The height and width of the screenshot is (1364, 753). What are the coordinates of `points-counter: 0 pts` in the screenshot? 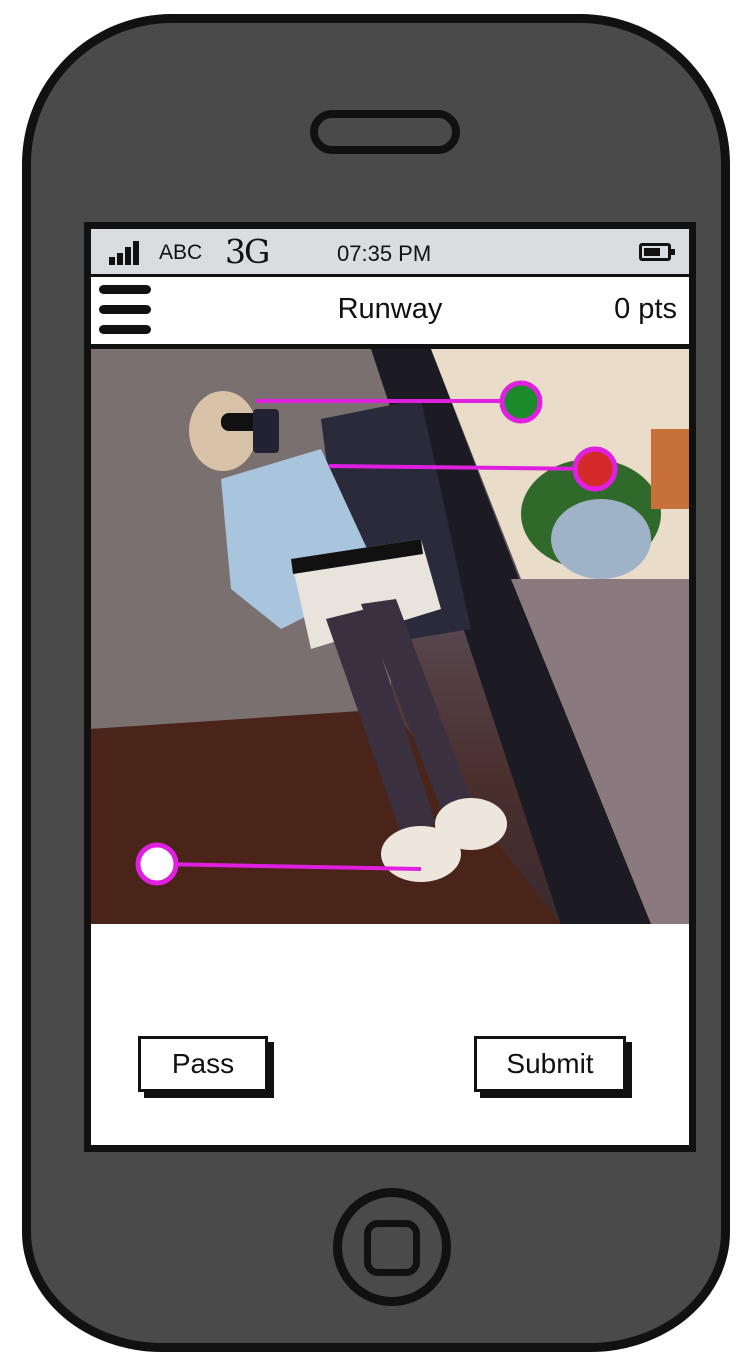 It's located at (645, 309).